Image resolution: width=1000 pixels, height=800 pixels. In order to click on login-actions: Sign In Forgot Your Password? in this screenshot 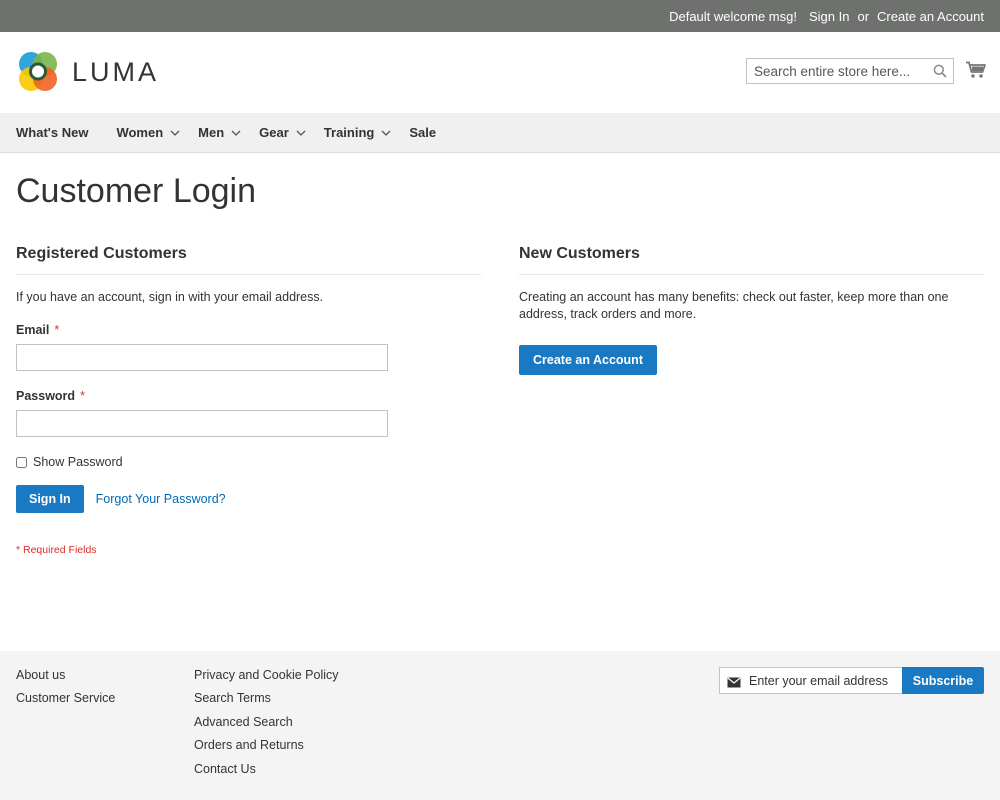, I will do `click(248, 499)`.